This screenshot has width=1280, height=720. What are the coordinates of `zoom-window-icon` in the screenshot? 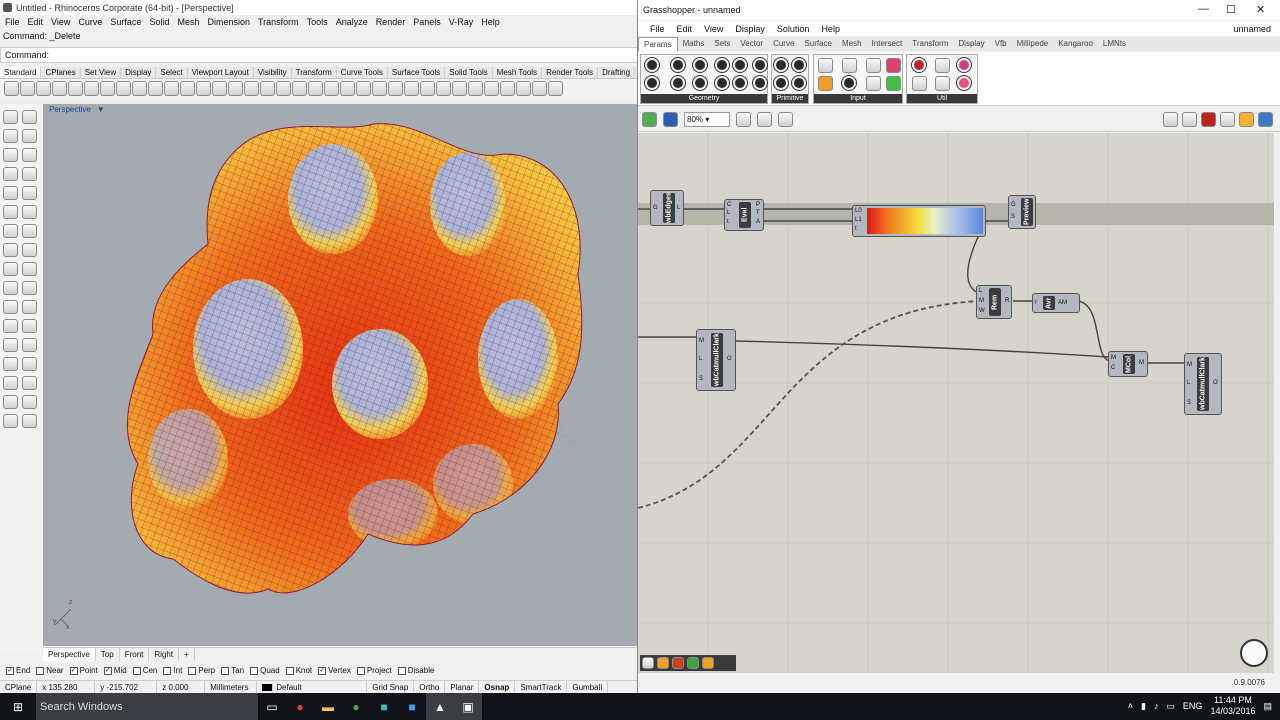 It's located at (219, 88).